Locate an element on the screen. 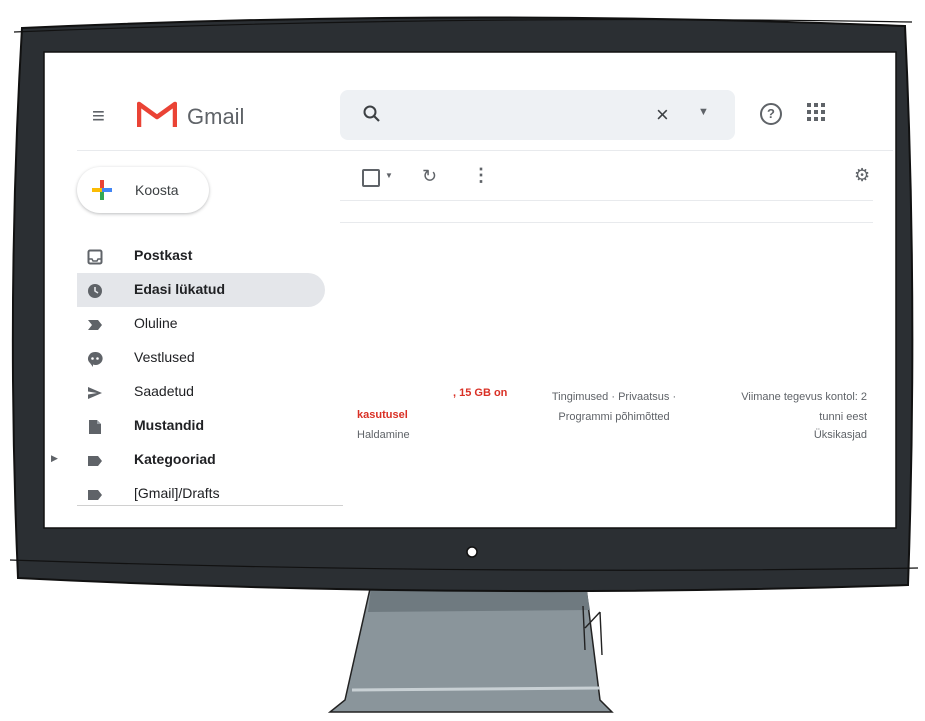  refresh-icon: ↻ is located at coordinates (429, 176).